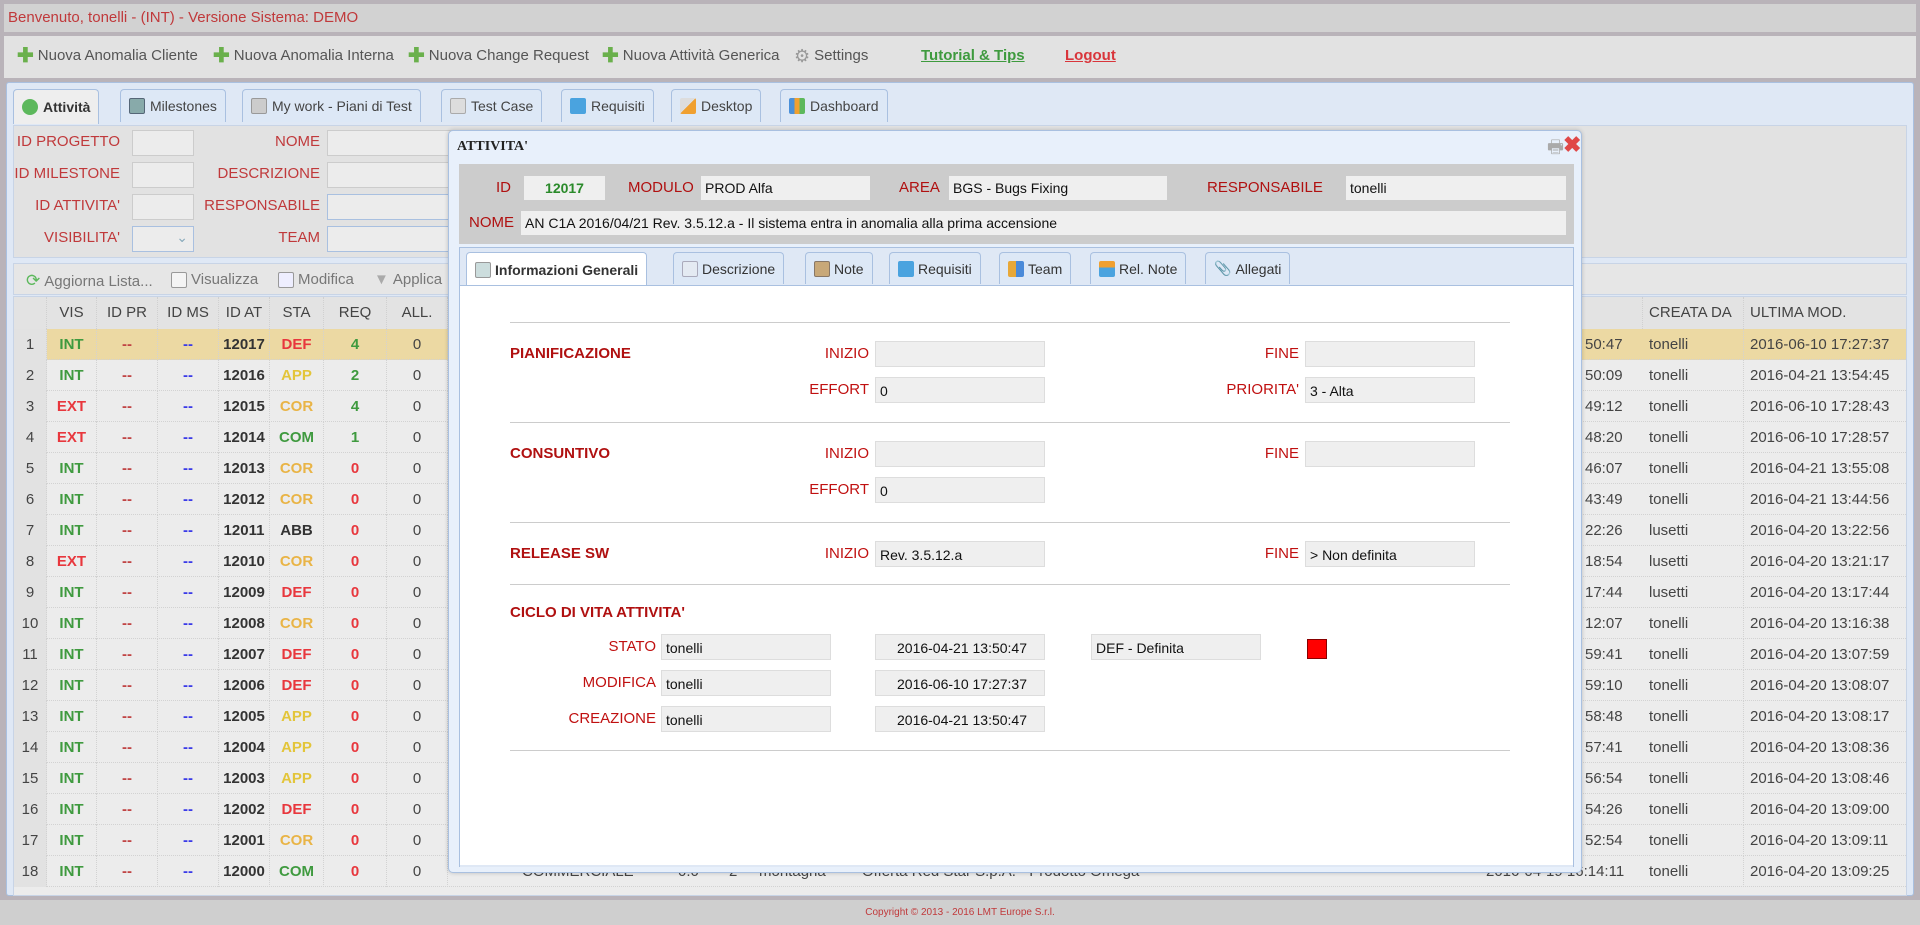 The image size is (1920, 925). I want to click on apply-filter-button: ▼ Applica, so click(408, 279).